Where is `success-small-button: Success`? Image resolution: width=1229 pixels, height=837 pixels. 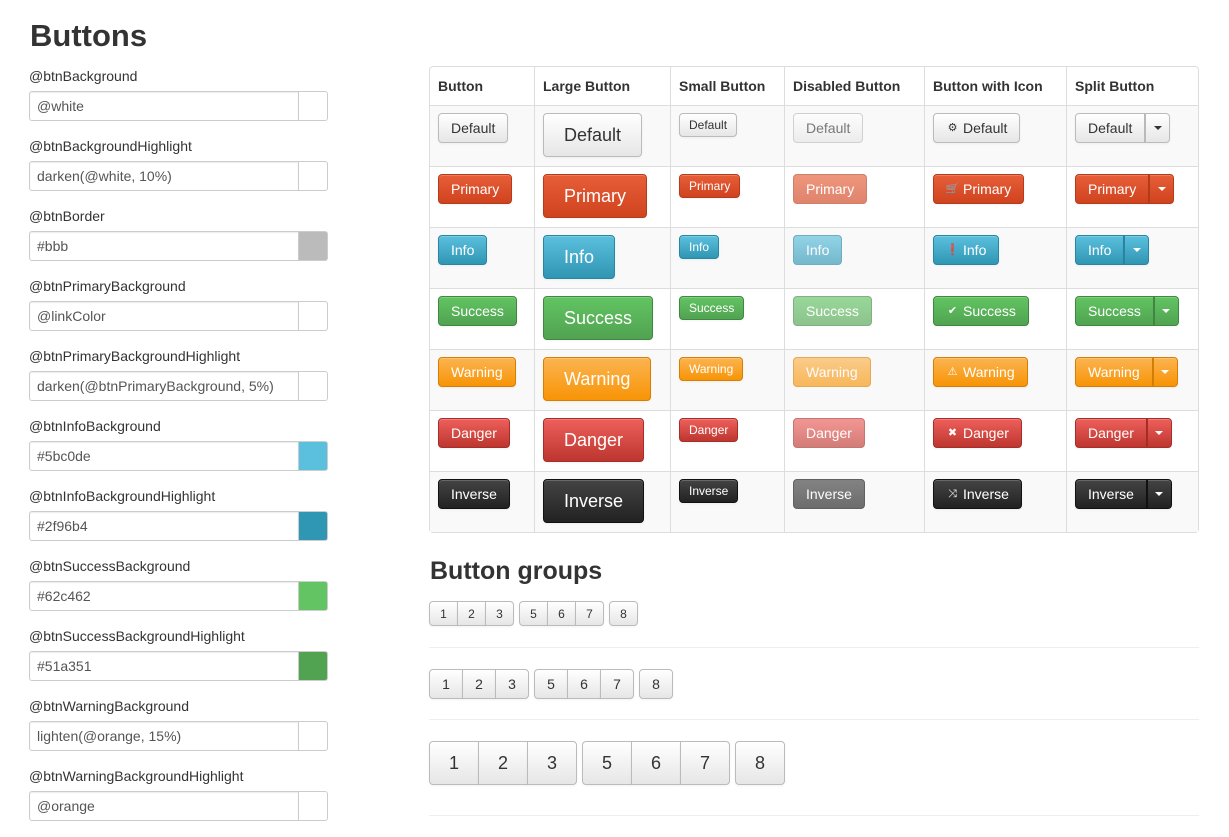 success-small-button: Success is located at coordinates (712, 308).